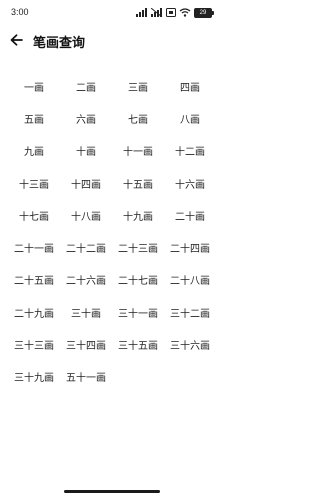 The width and height of the screenshot is (320, 500). Describe the element at coordinates (112, 13) in the screenshot. I see `status-bar: 3:00 29` at that location.